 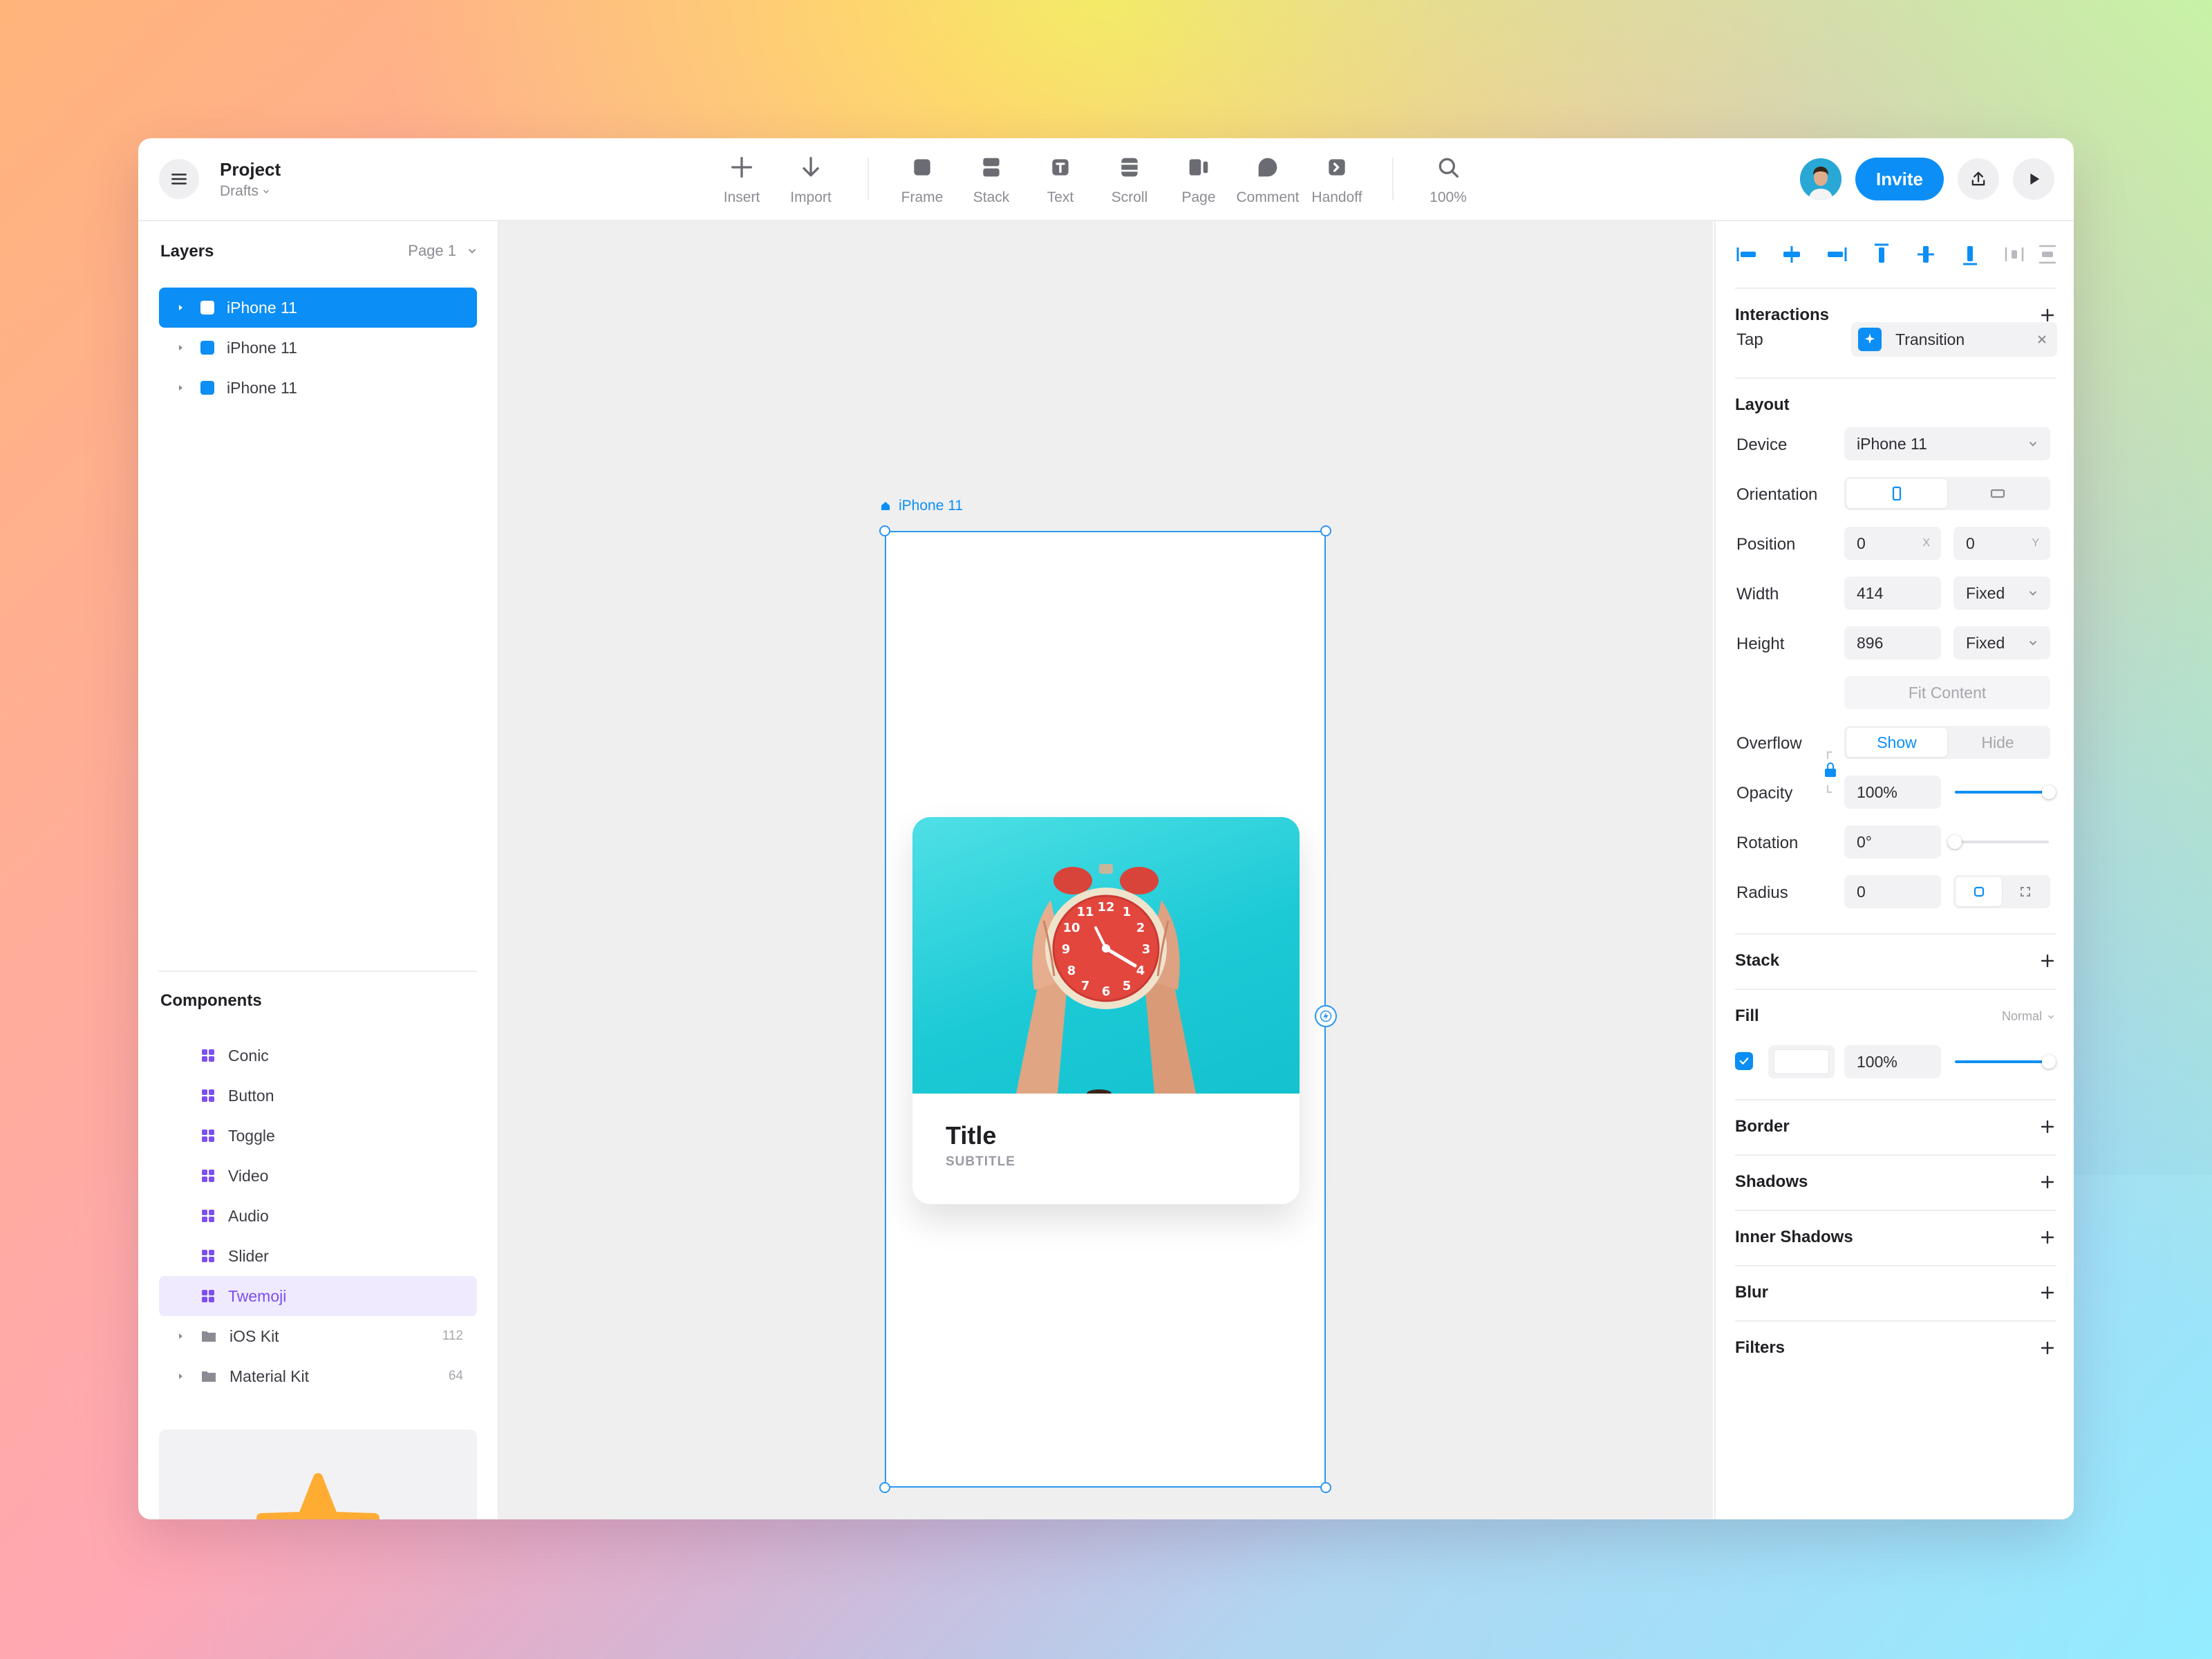 What do you see at coordinates (2047, 1348) in the screenshot?
I see `add-filter-icon` at bounding box center [2047, 1348].